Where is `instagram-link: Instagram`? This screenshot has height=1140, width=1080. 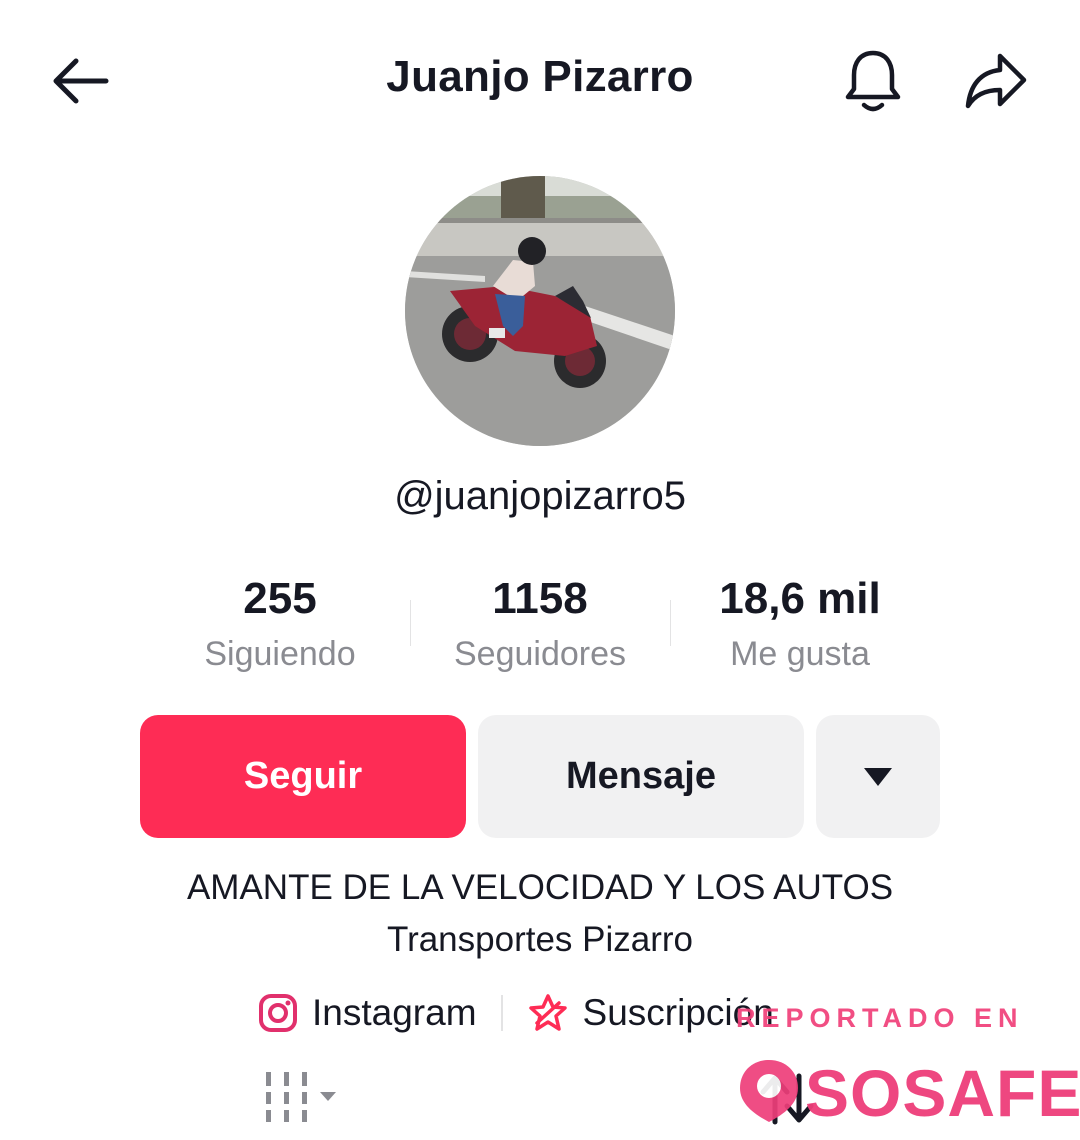
instagram-link: Instagram is located at coordinates (367, 1013).